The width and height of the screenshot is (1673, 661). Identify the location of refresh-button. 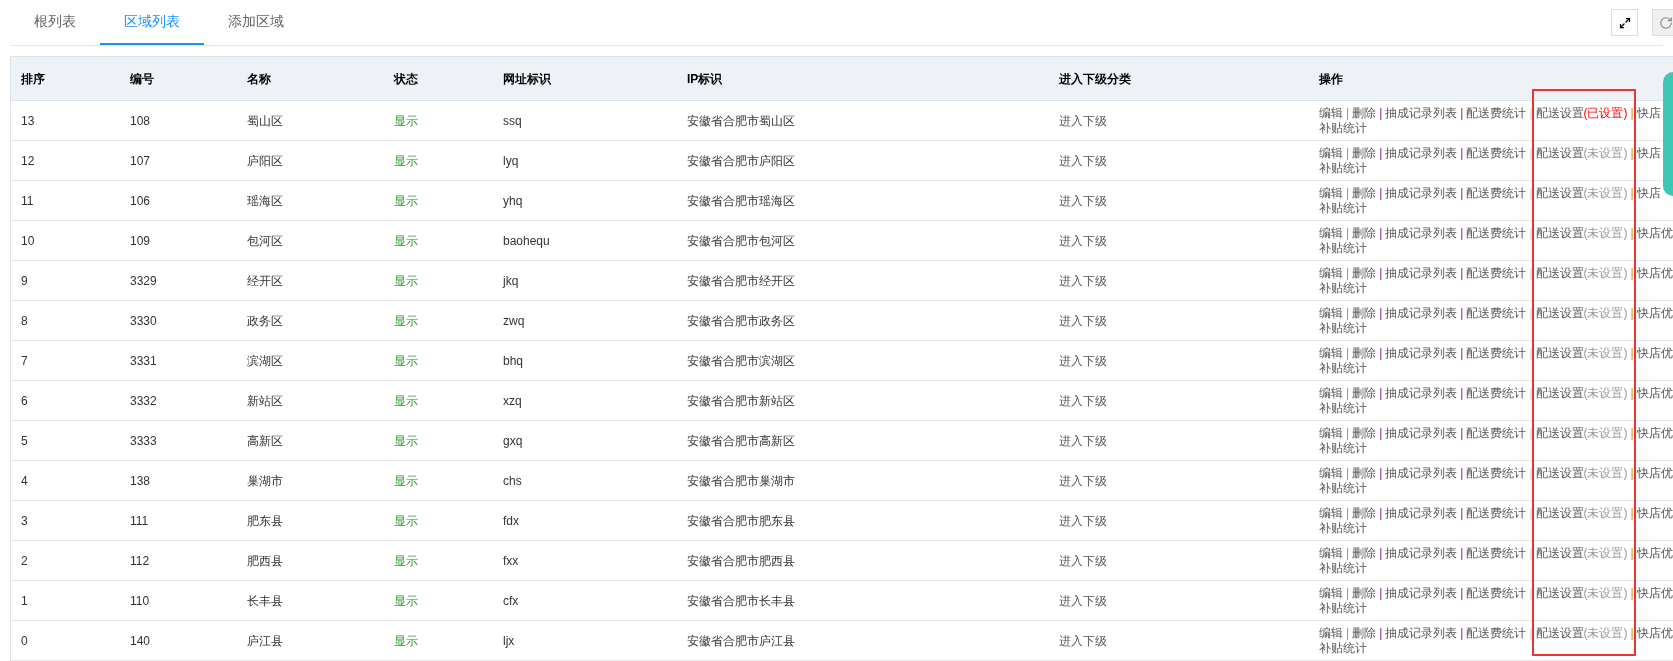
(1662, 22).